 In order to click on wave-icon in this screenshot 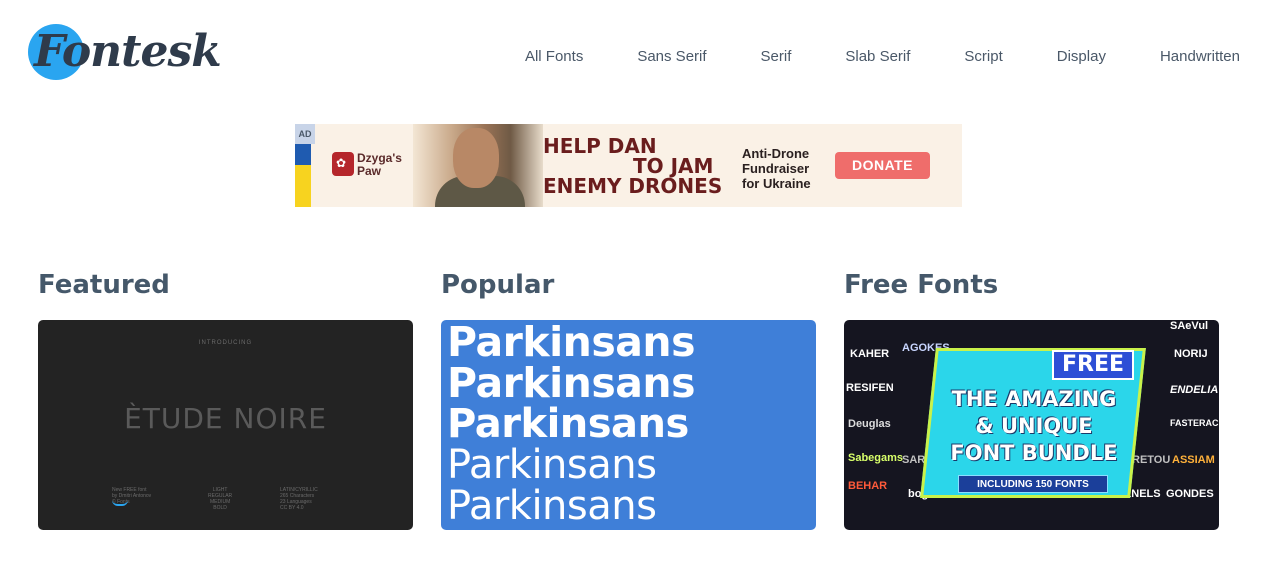, I will do `click(120, 503)`.